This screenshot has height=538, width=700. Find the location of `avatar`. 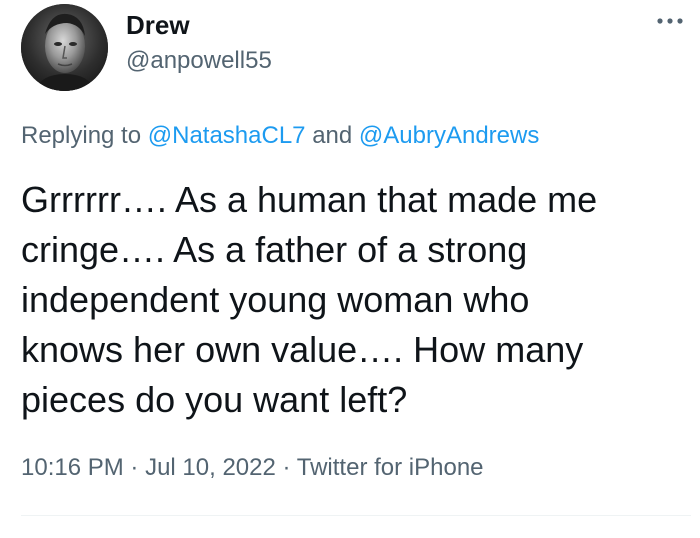

avatar is located at coordinates (64, 47).